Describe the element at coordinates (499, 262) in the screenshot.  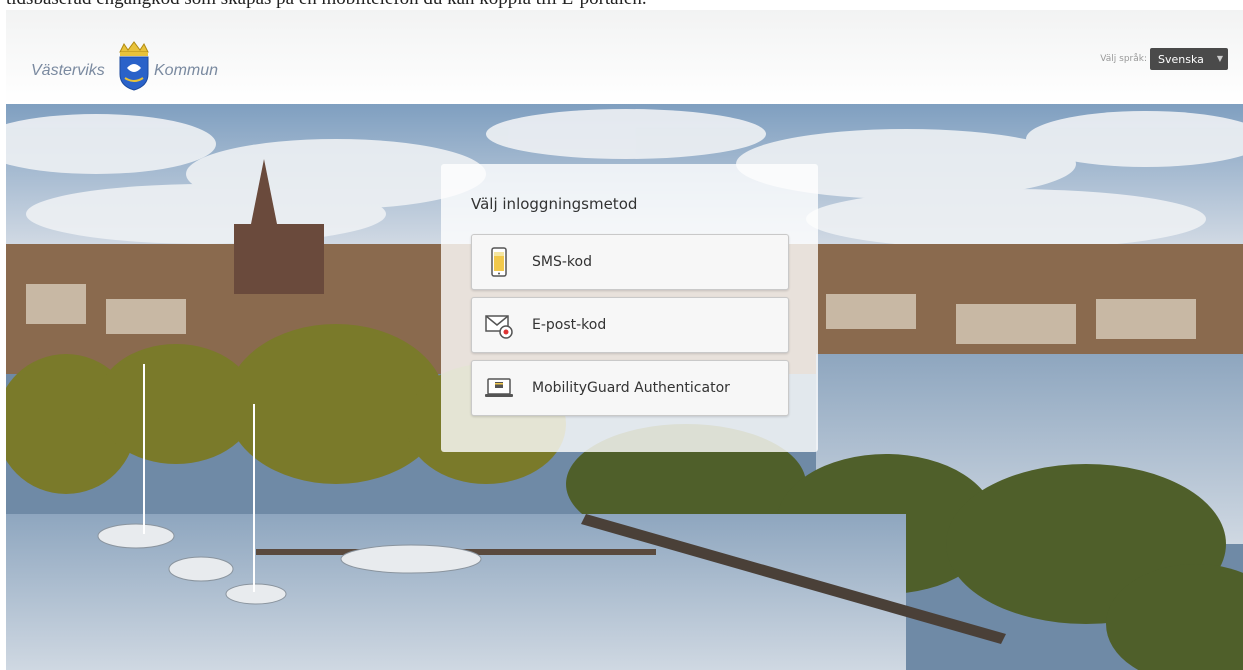
I see `phone-icon` at that location.